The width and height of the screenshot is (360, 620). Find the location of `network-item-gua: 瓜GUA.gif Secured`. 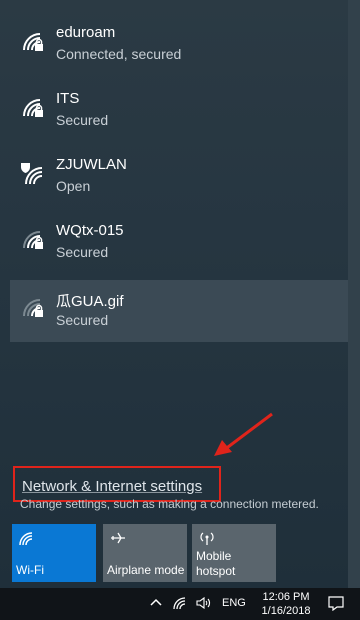

network-item-gua: 瓜GUA.gif Secured is located at coordinates (185, 311).